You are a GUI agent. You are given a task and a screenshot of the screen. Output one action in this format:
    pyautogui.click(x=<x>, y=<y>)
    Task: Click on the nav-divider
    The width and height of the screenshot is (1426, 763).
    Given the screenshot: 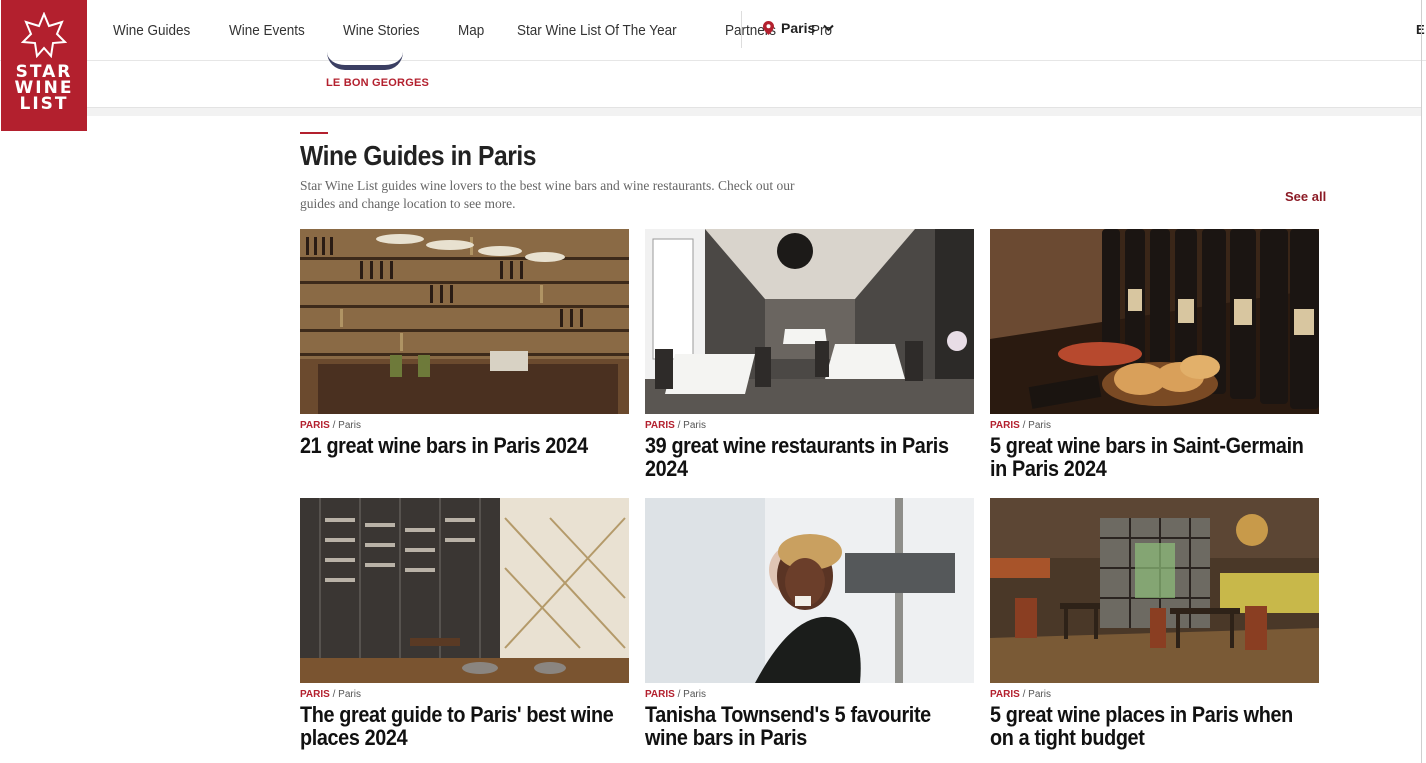 What is the action you would take?
    pyautogui.click(x=741, y=29)
    